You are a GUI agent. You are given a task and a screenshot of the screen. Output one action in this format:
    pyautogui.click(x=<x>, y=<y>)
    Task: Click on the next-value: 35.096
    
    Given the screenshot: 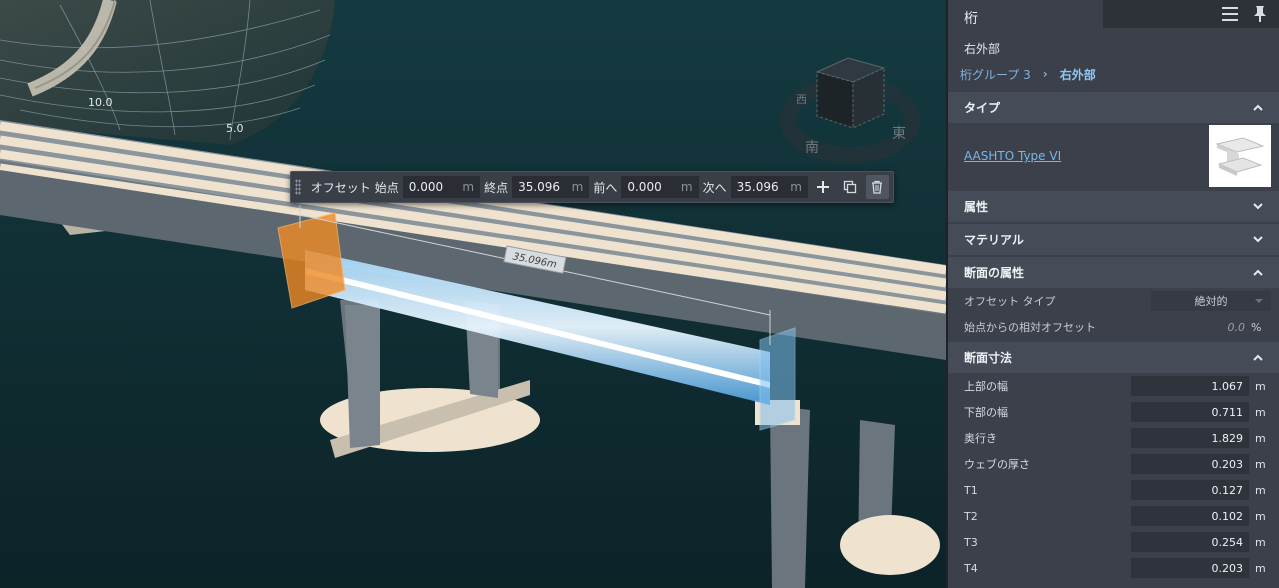 What is the action you would take?
    pyautogui.click(x=757, y=187)
    